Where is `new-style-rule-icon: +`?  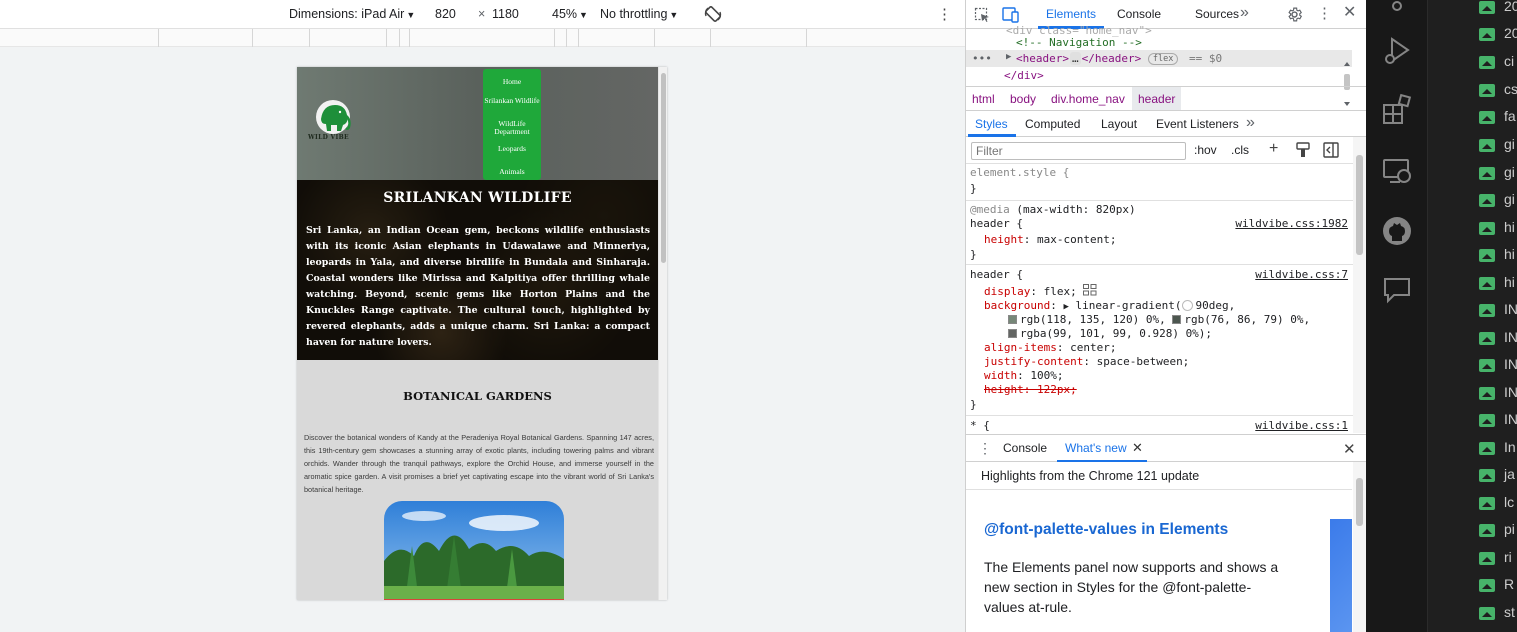
new-style-rule-icon: + is located at coordinates (1273, 149).